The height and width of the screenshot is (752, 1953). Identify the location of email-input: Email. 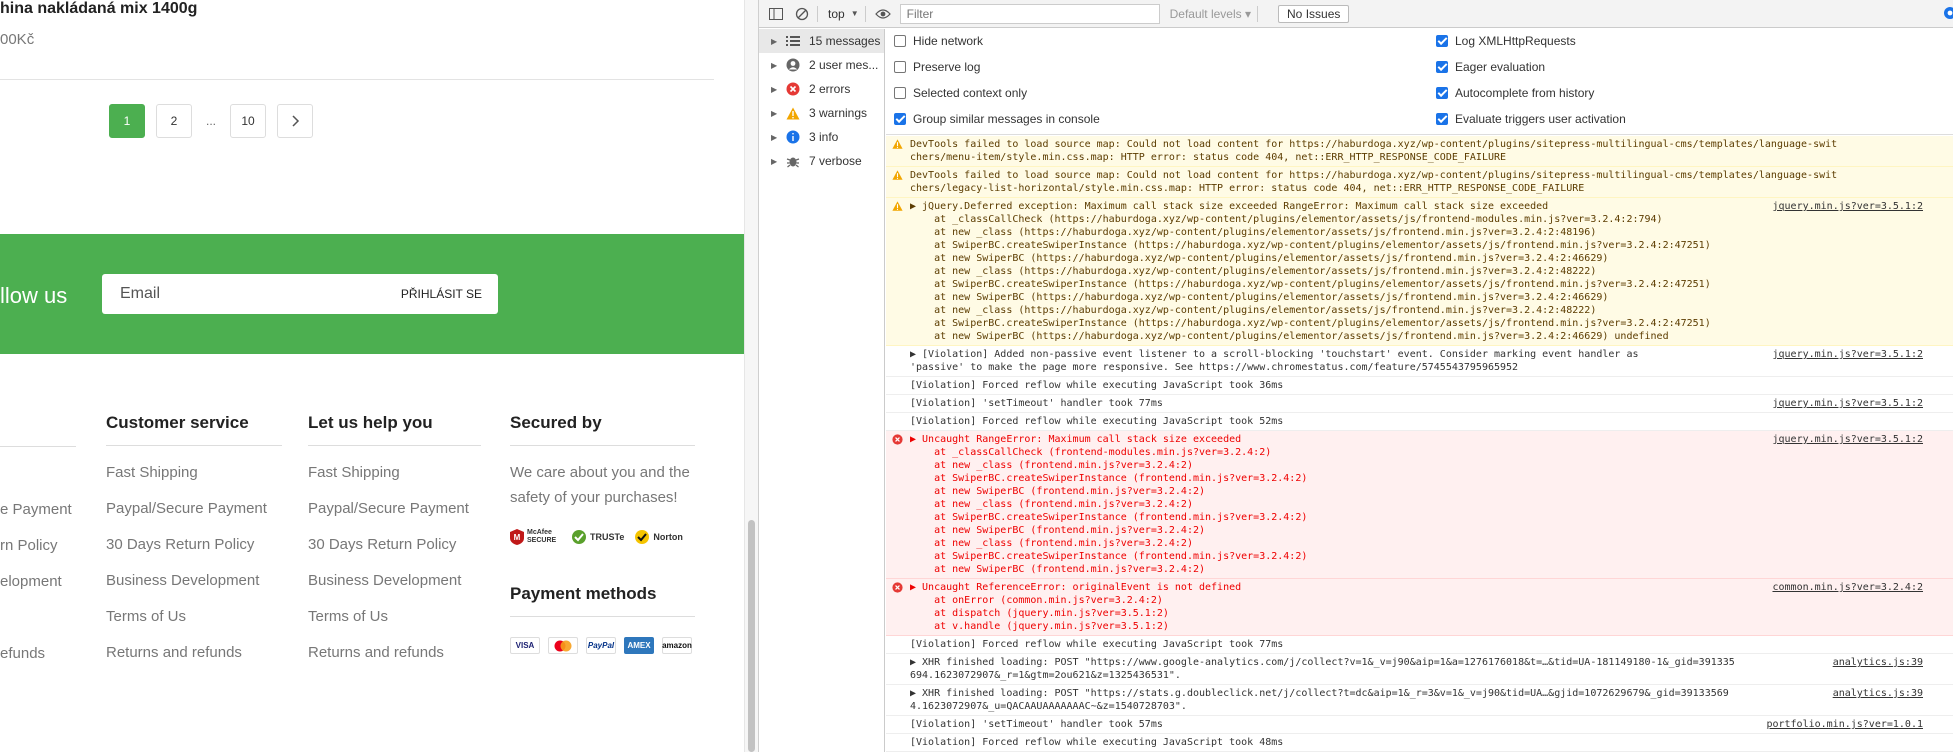
(140, 294).